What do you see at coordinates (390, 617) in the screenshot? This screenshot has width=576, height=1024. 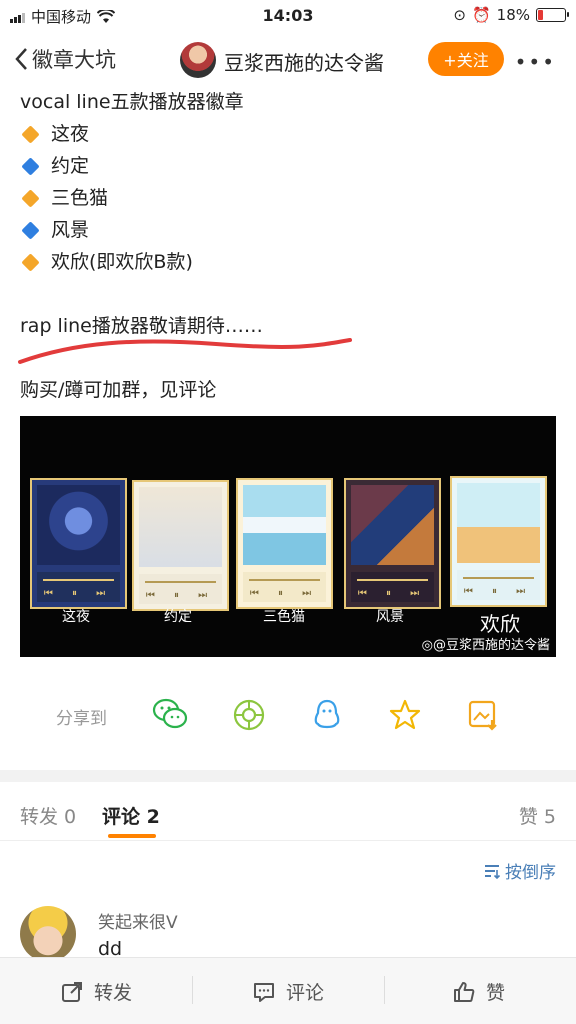 I see `badge-caption: 风景` at bounding box center [390, 617].